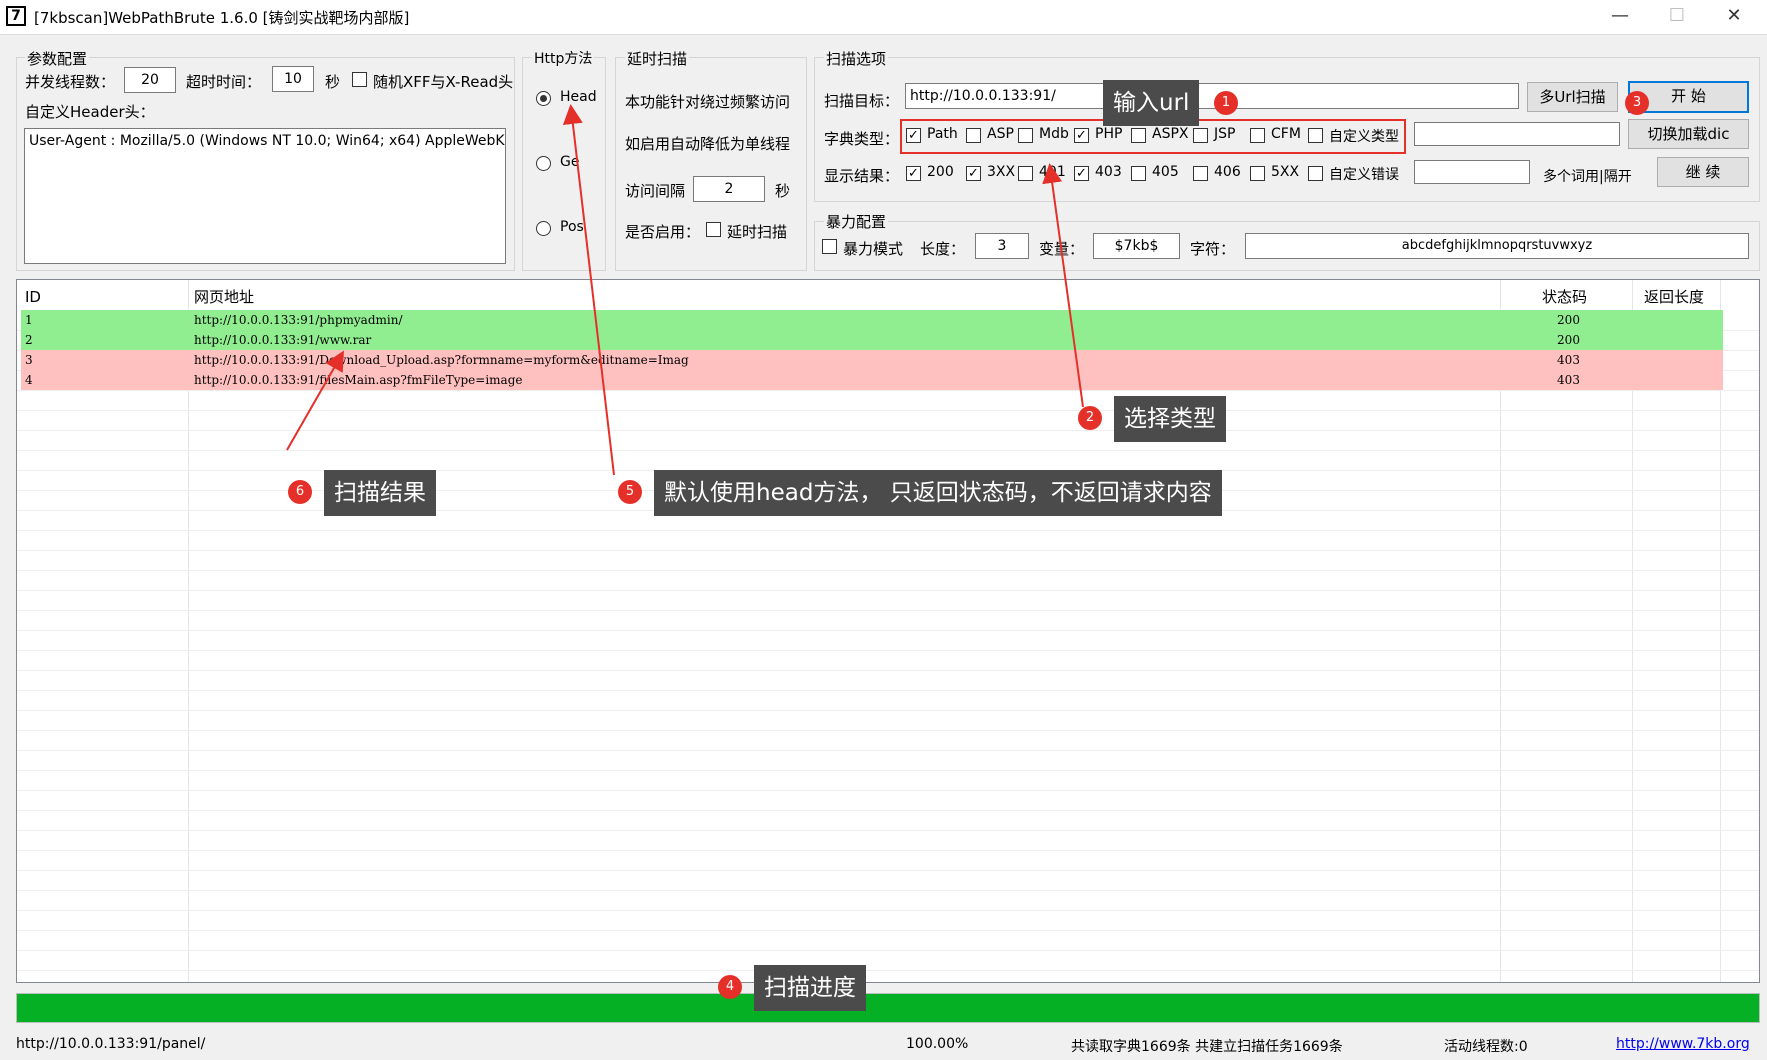  Describe the element at coordinates (1637, 103) in the screenshot. I see `badge-3: 3` at that location.